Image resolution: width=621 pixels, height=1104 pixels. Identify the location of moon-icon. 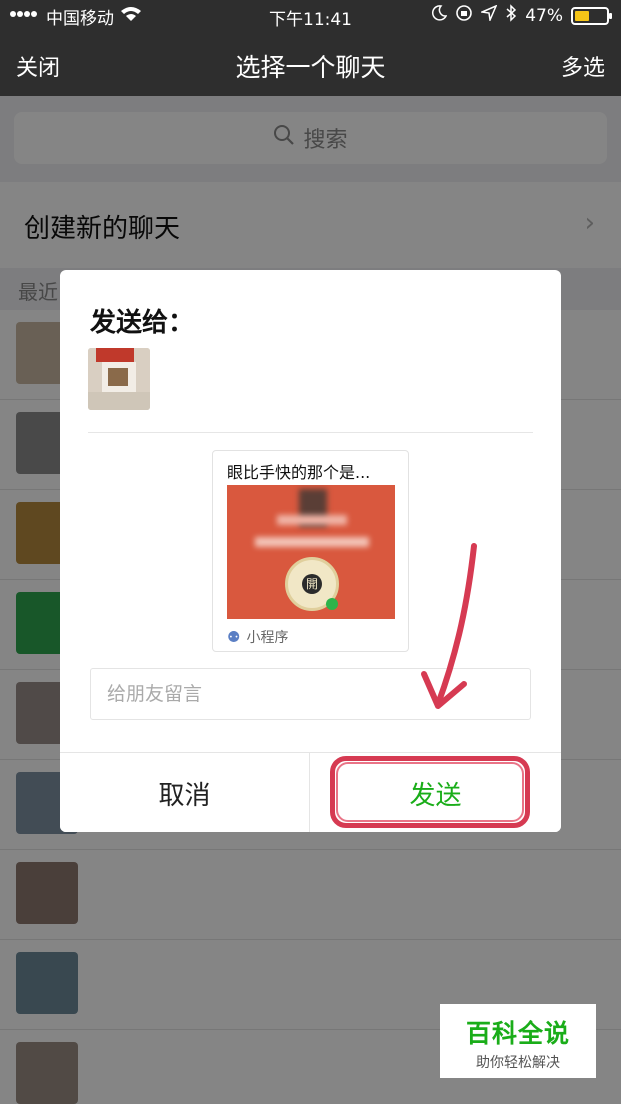
(439, 15).